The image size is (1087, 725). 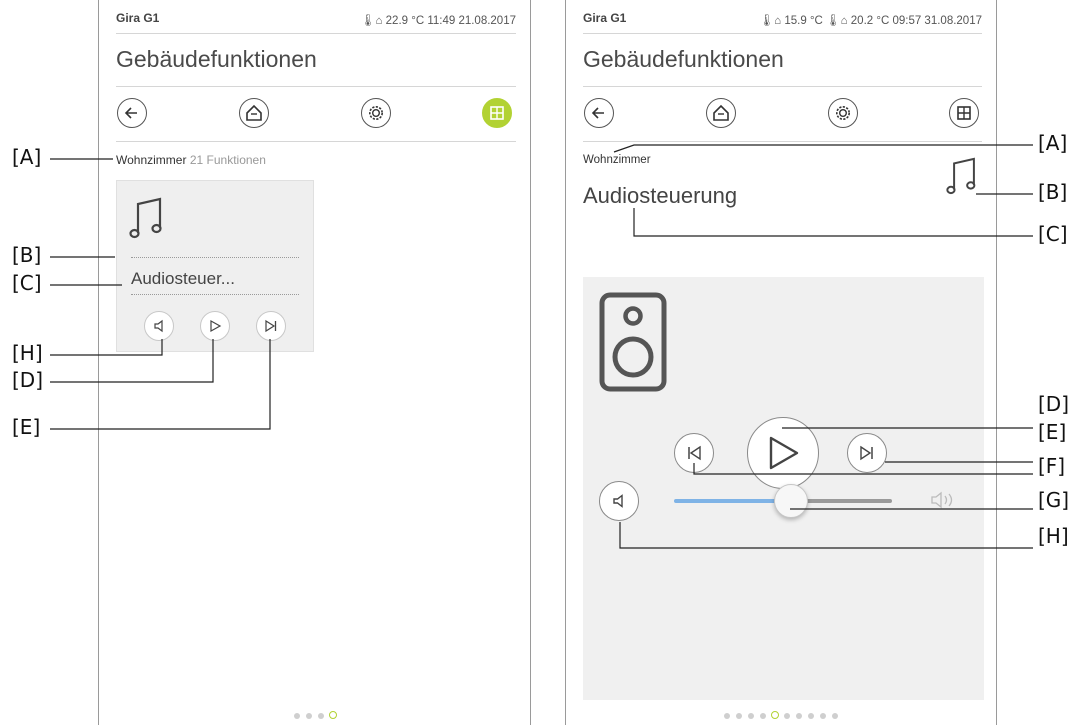 What do you see at coordinates (660, 195) in the screenshot?
I see `function-title: Audiosteuerung` at bounding box center [660, 195].